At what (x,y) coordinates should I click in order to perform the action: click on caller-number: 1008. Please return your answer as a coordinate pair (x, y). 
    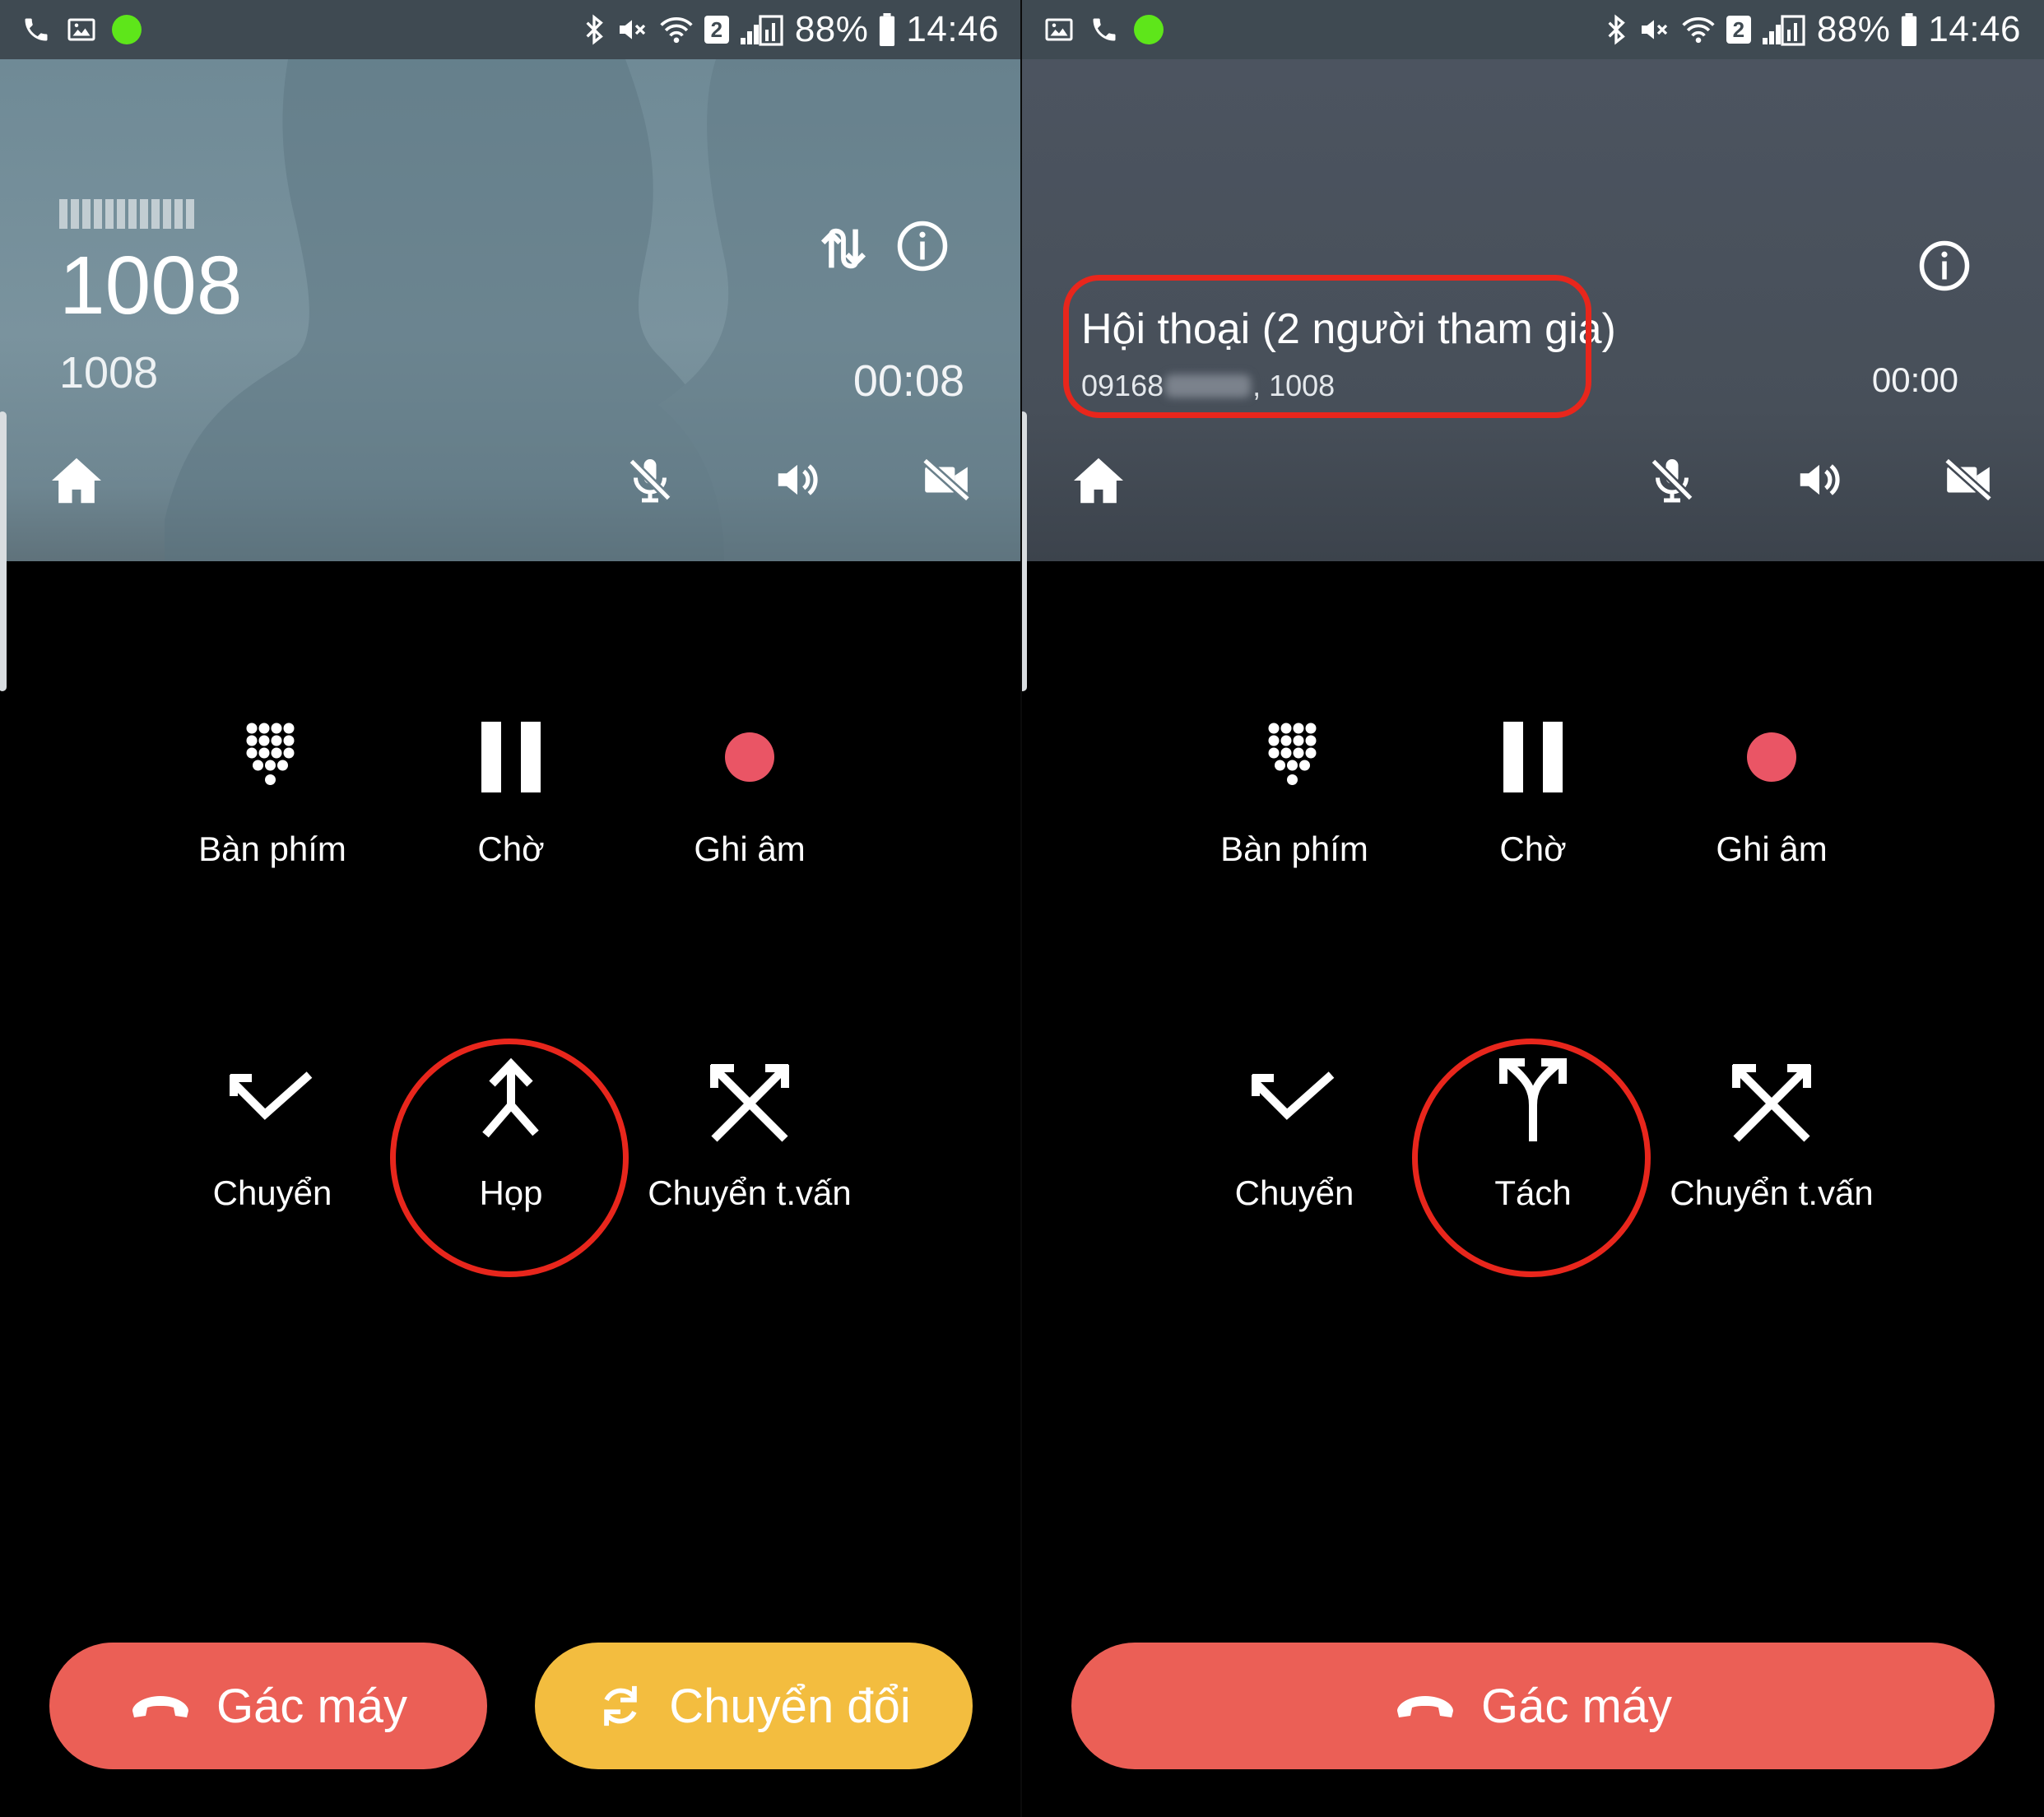
    Looking at the image, I should click on (109, 372).